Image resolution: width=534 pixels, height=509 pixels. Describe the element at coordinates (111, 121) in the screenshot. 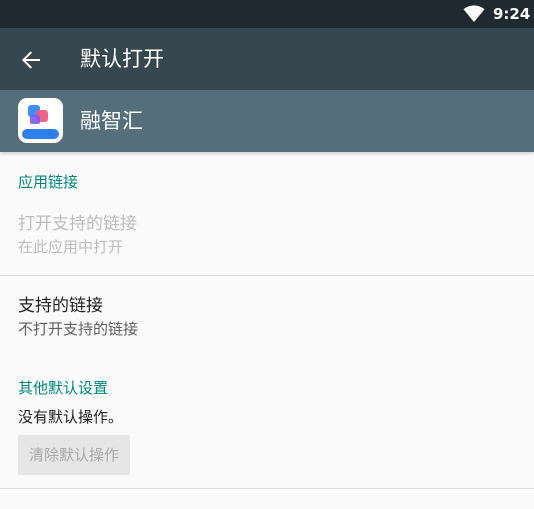

I see `app-name: 融智汇` at that location.